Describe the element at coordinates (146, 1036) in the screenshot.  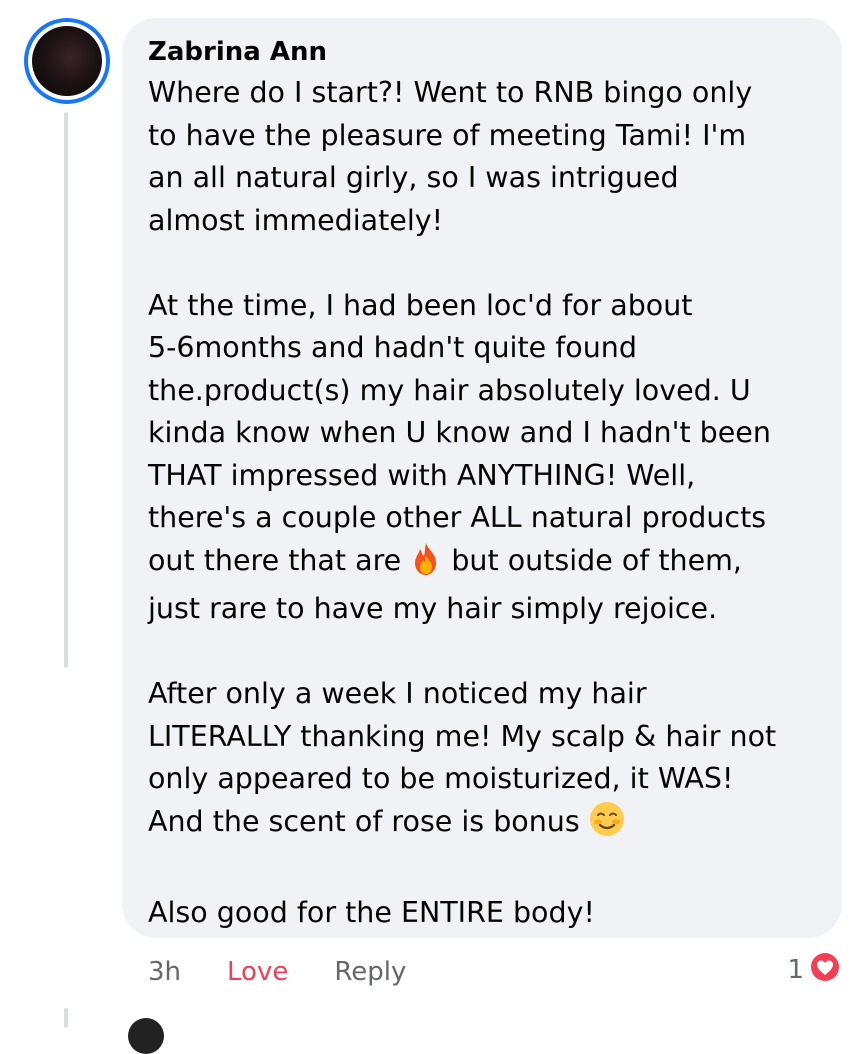
I see `next-comment-avatar` at that location.